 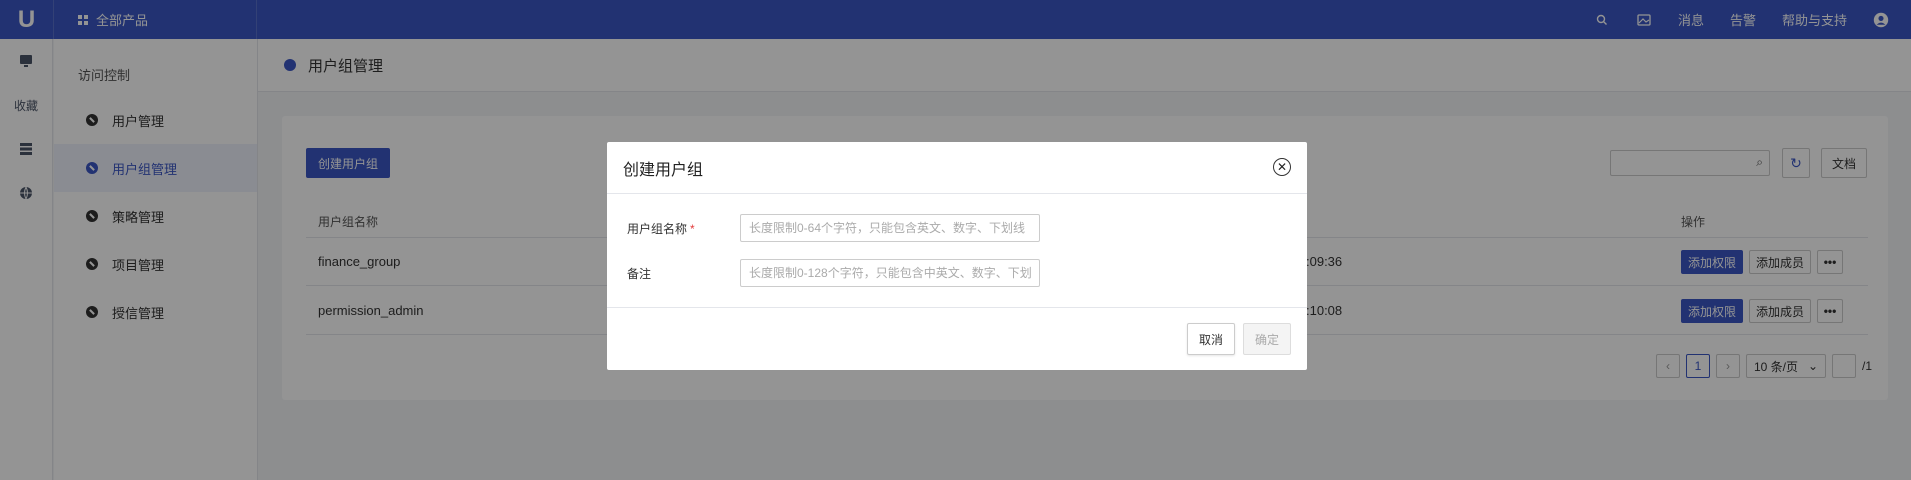 I want to click on remark-field-row: 备注, so click(x=957, y=273).